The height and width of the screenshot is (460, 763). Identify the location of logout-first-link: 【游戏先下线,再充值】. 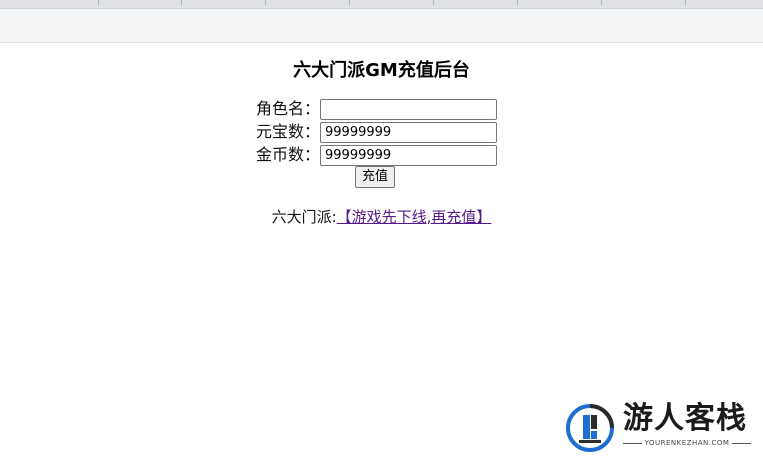
(414, 217).